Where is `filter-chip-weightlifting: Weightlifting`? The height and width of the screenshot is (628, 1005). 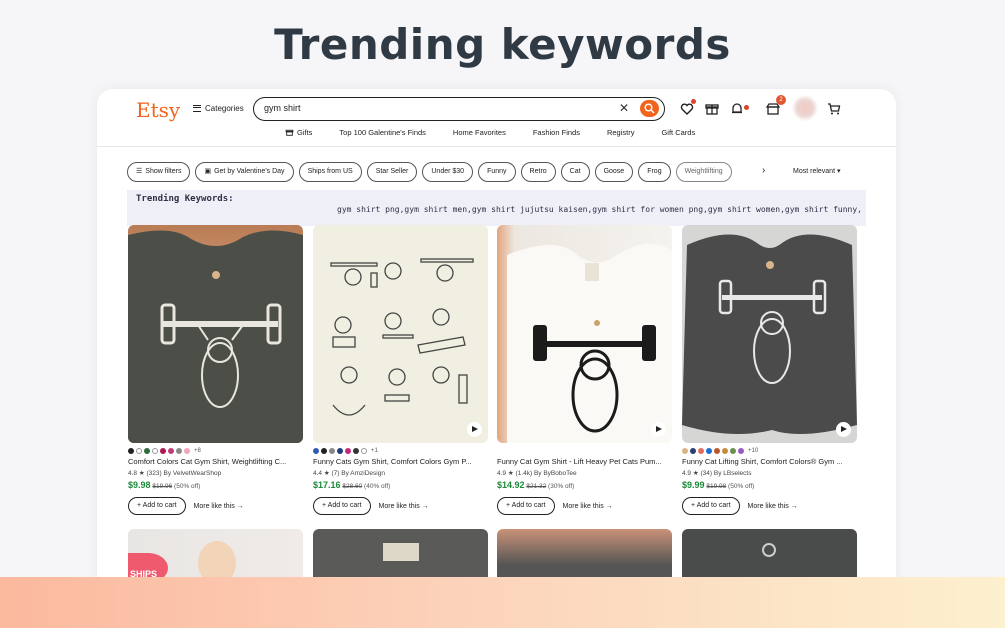
filter-chip-weightlifting: Weightlifting is located at coordinates (703, 172).